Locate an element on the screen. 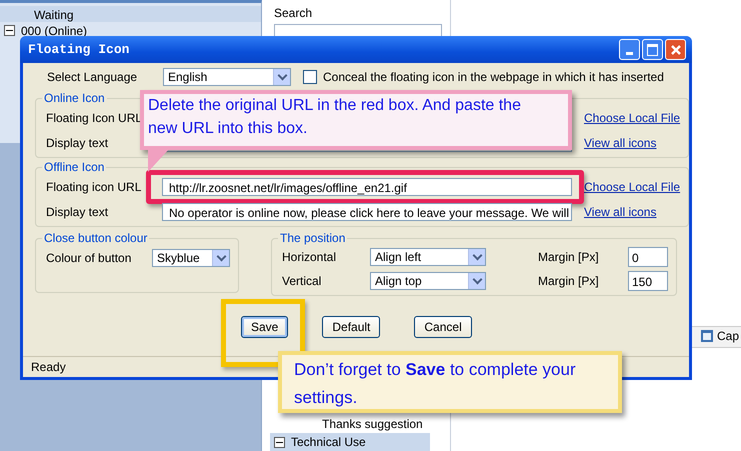  display-text-field: No operator is online now, please click here to leave your message. We will is located at coordinates (367, 211).